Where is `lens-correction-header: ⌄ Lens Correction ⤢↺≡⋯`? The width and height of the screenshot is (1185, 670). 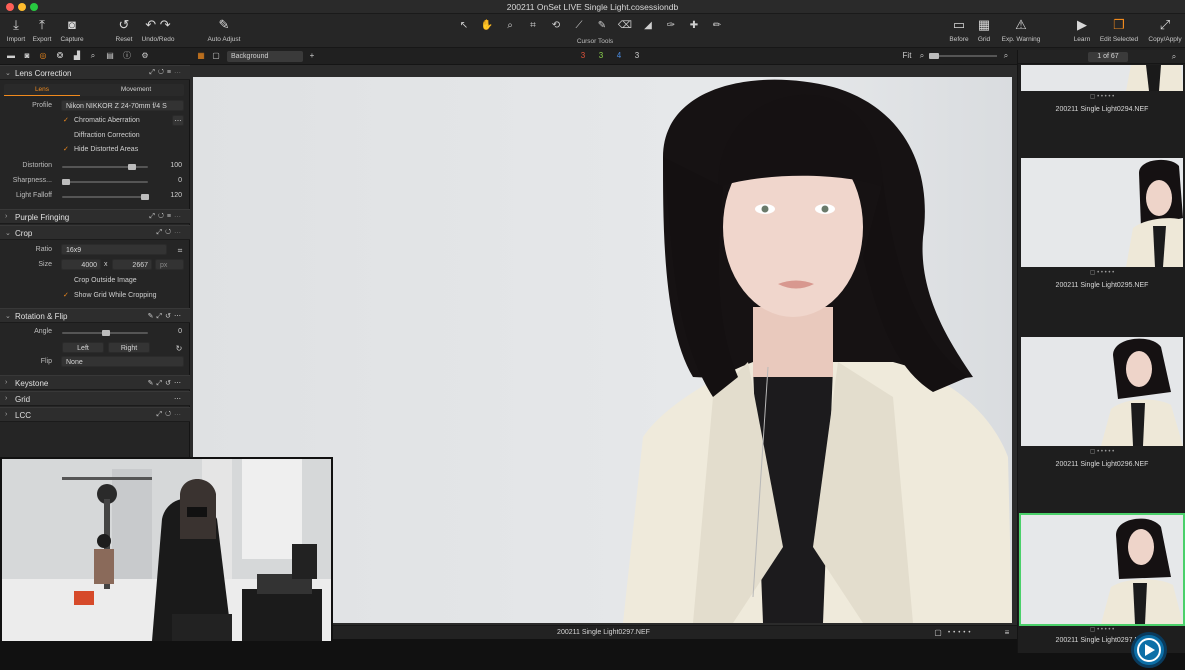 lens-correction-header: ⌄ Lens Correction ⤢↺≡⋯ is located at coordinates (95, 72).